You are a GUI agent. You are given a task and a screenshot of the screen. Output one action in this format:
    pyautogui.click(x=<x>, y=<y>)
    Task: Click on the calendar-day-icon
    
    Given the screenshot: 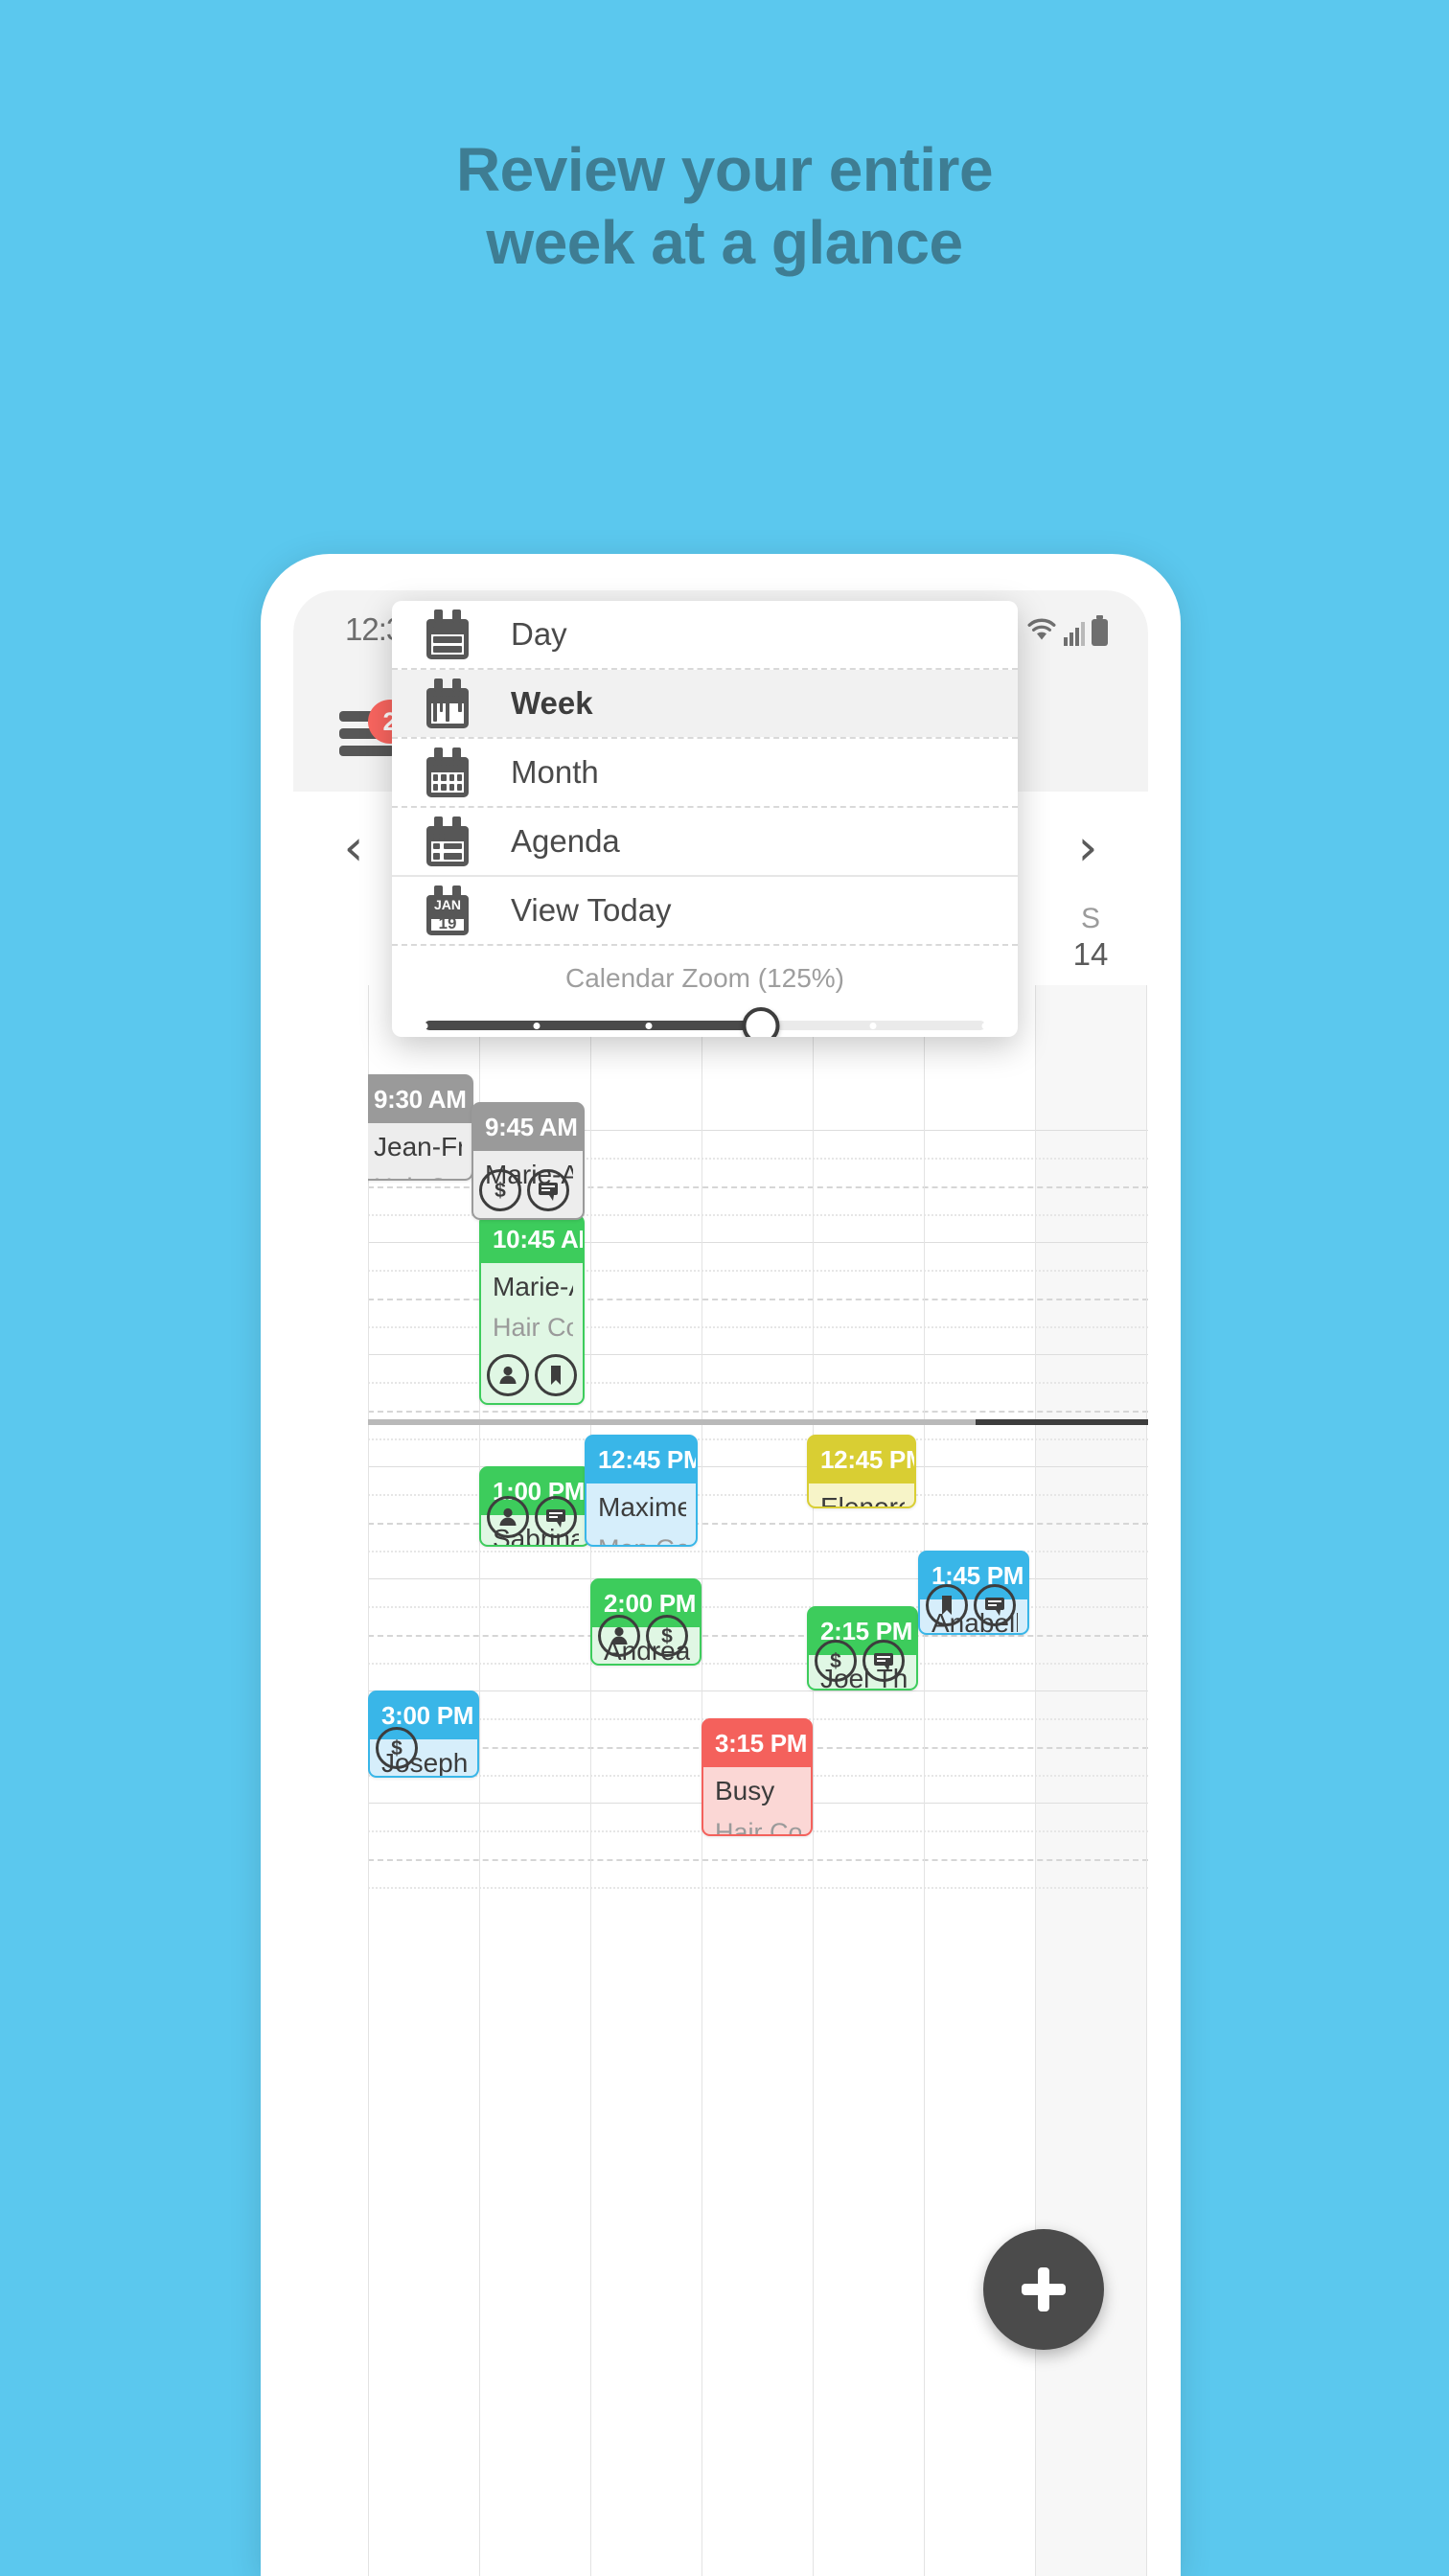 What is the action you would take?
    pyautogui.click(x=447, y=634)
    